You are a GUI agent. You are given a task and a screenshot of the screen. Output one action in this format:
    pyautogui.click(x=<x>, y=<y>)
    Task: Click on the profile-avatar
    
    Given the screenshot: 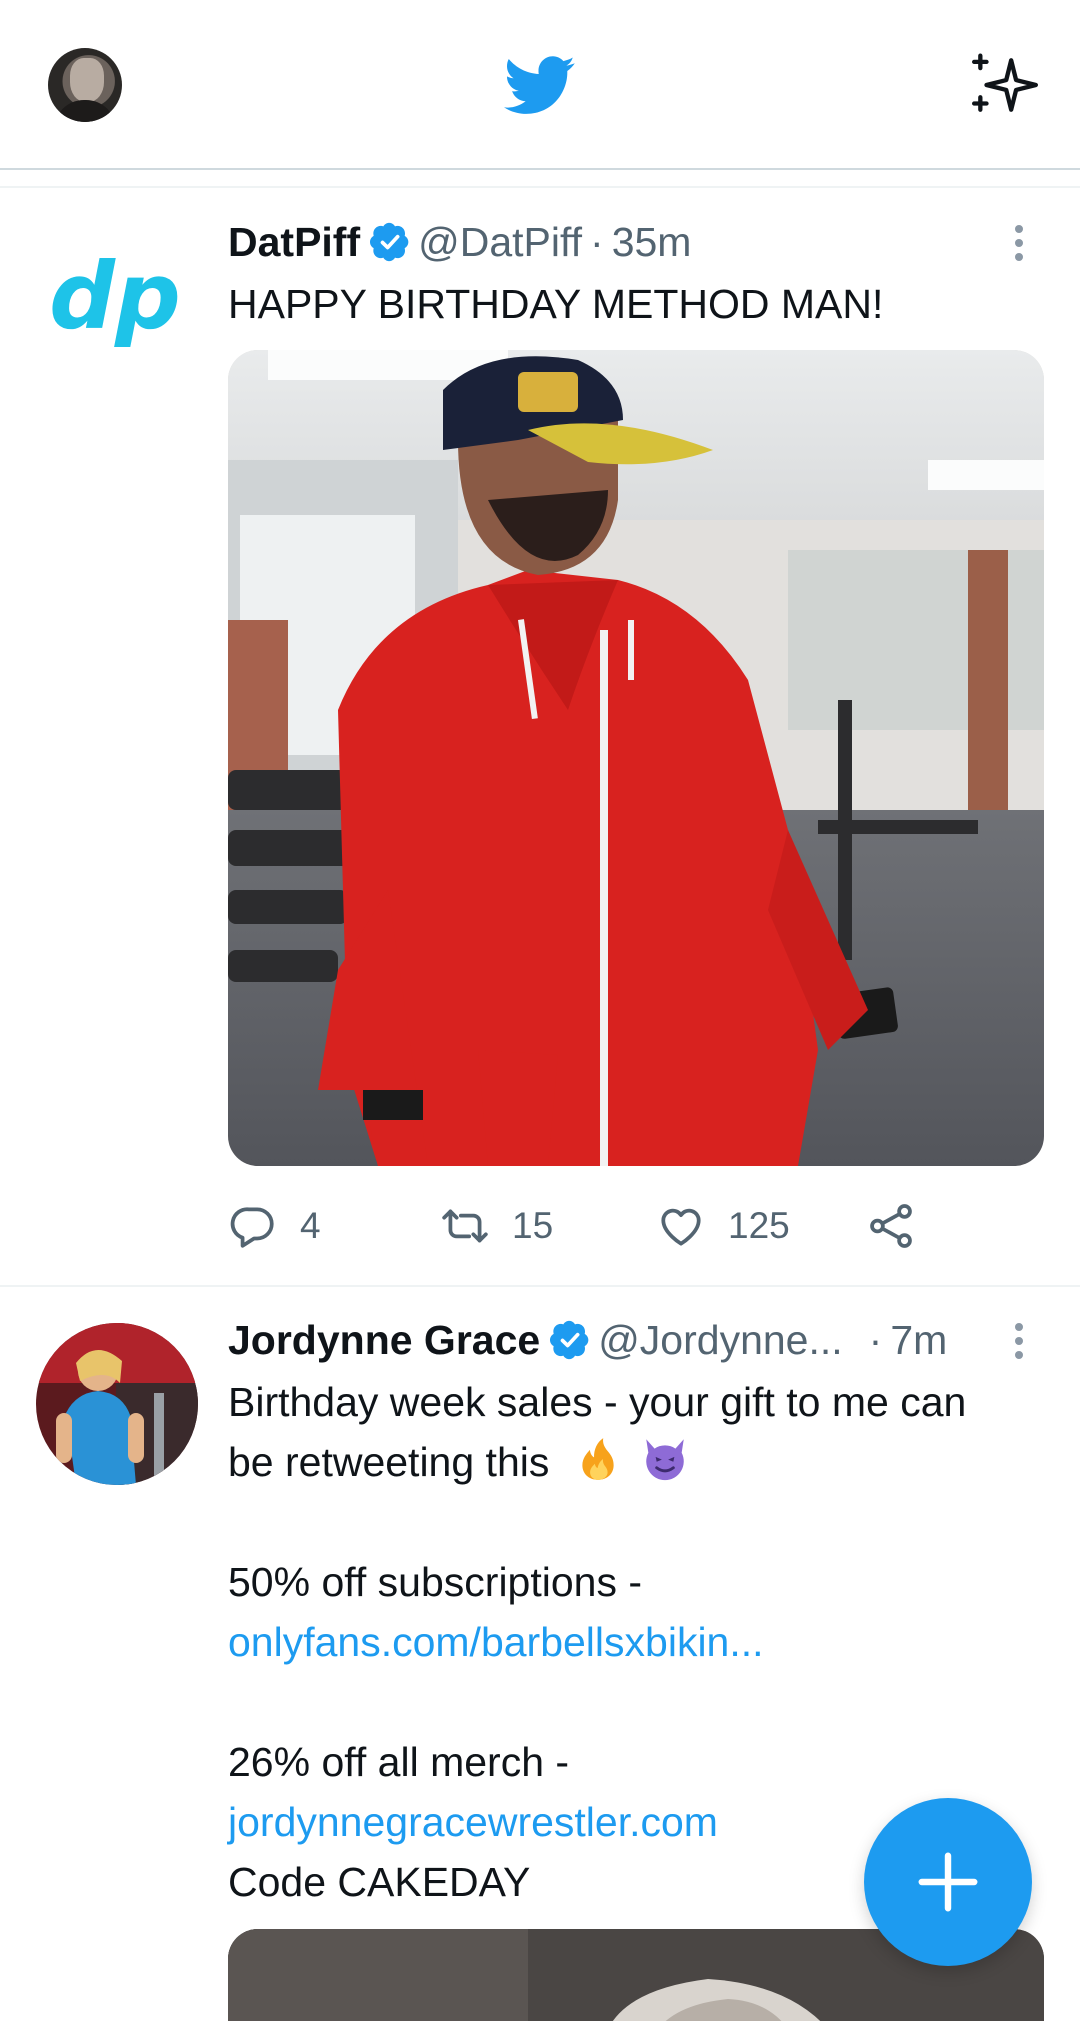 What is the action you would take?
    pyautogui.click(x=85, y=85)
    